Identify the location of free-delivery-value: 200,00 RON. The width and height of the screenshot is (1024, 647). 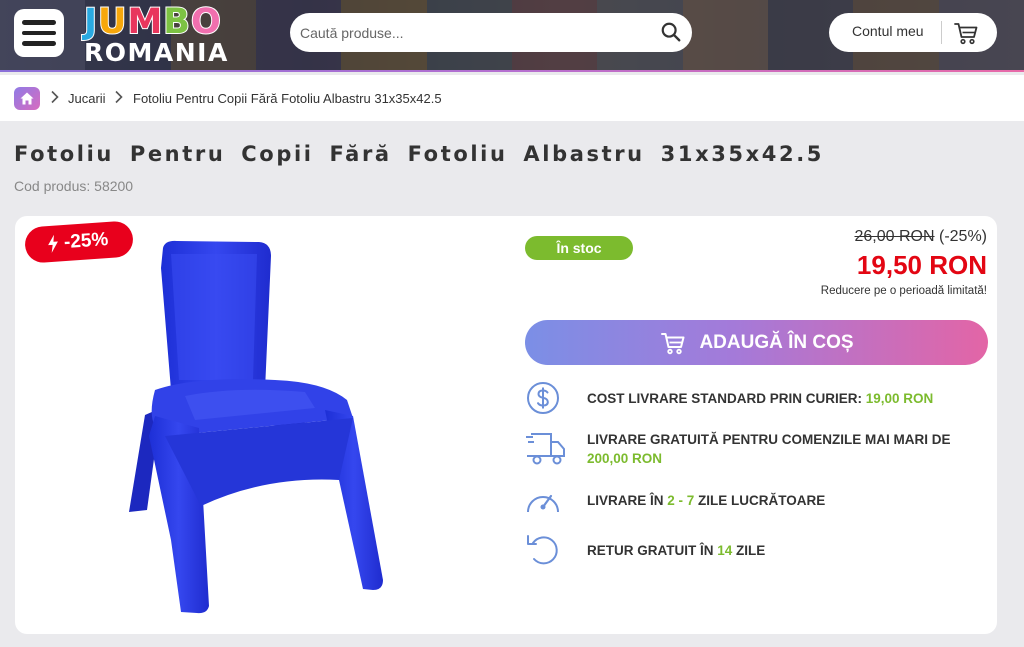
(625, 458).